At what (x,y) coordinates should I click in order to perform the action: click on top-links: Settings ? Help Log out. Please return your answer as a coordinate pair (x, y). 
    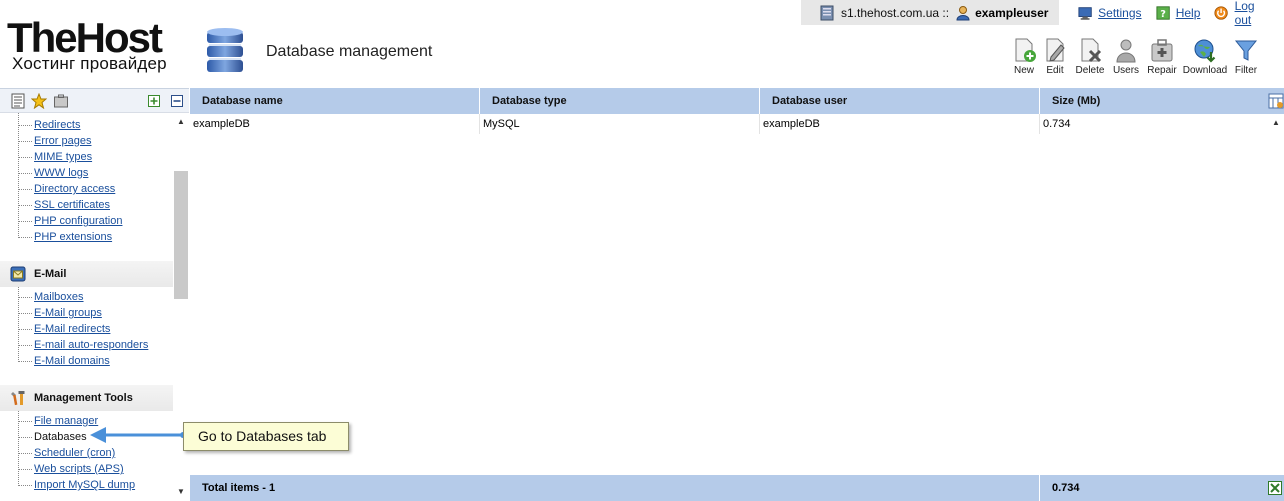
    Looking at the image, I should click on (1181, 13).